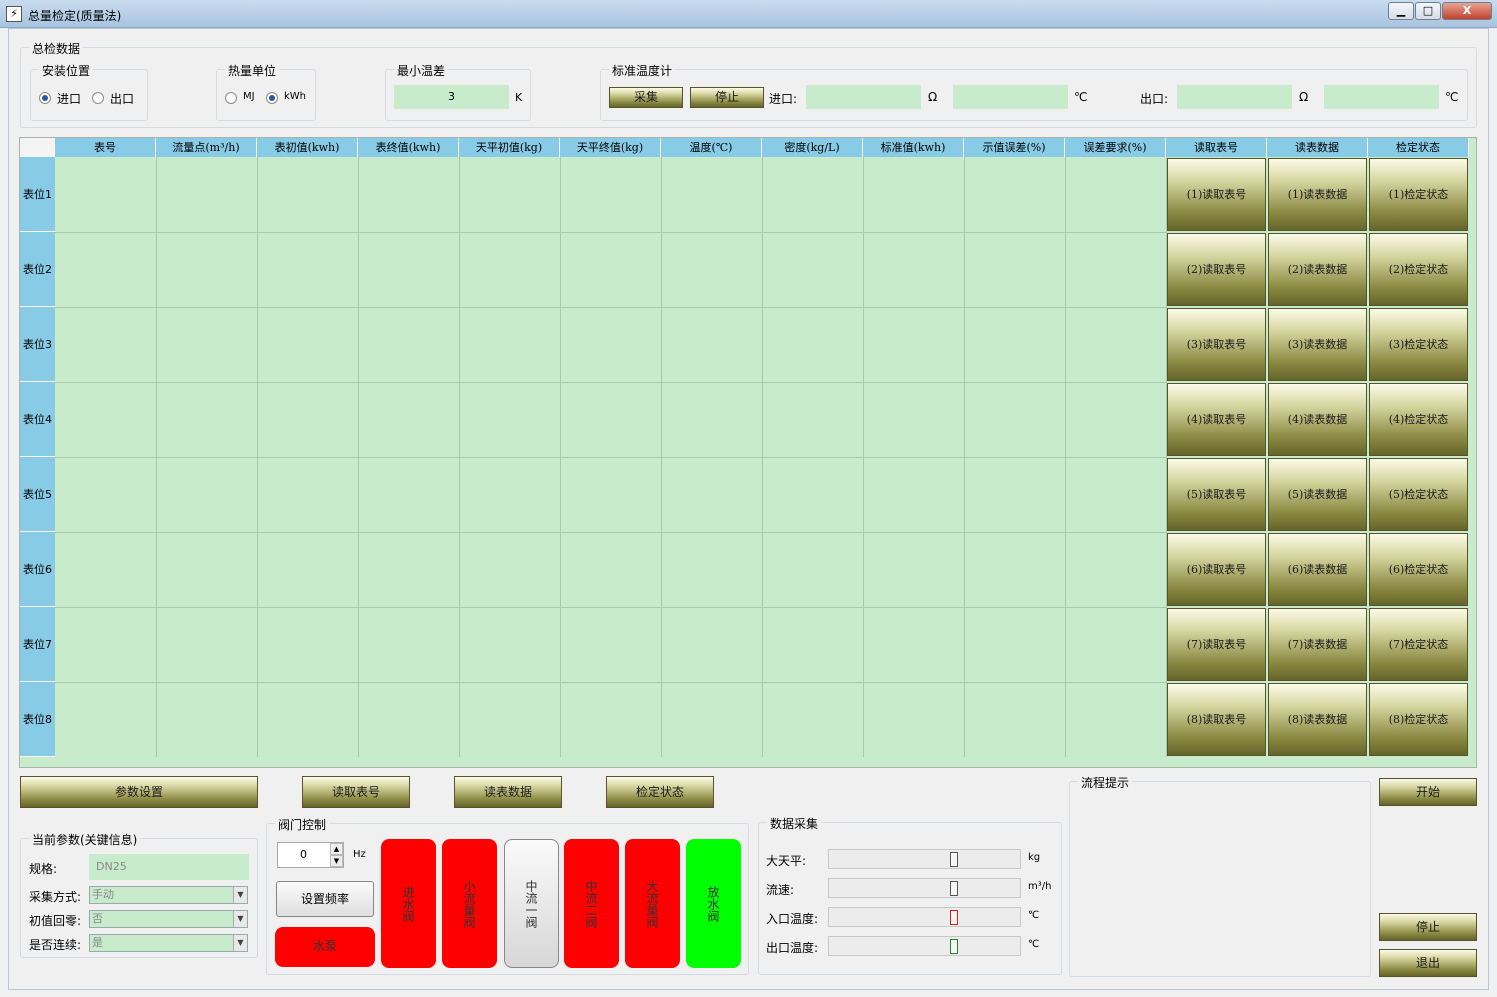  Describe the element at coordinates (469, 903) in the screenshot. I see `small-flow-valve-button: 小流量阀` at that location.